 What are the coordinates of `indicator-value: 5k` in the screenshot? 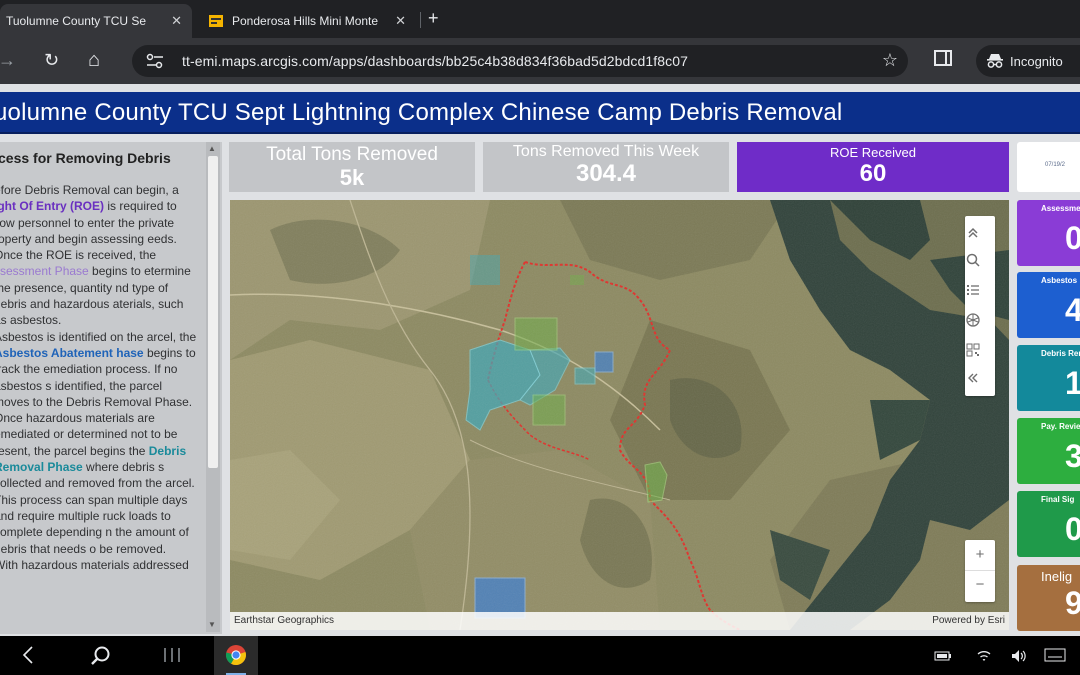 It's located at (352, 177).